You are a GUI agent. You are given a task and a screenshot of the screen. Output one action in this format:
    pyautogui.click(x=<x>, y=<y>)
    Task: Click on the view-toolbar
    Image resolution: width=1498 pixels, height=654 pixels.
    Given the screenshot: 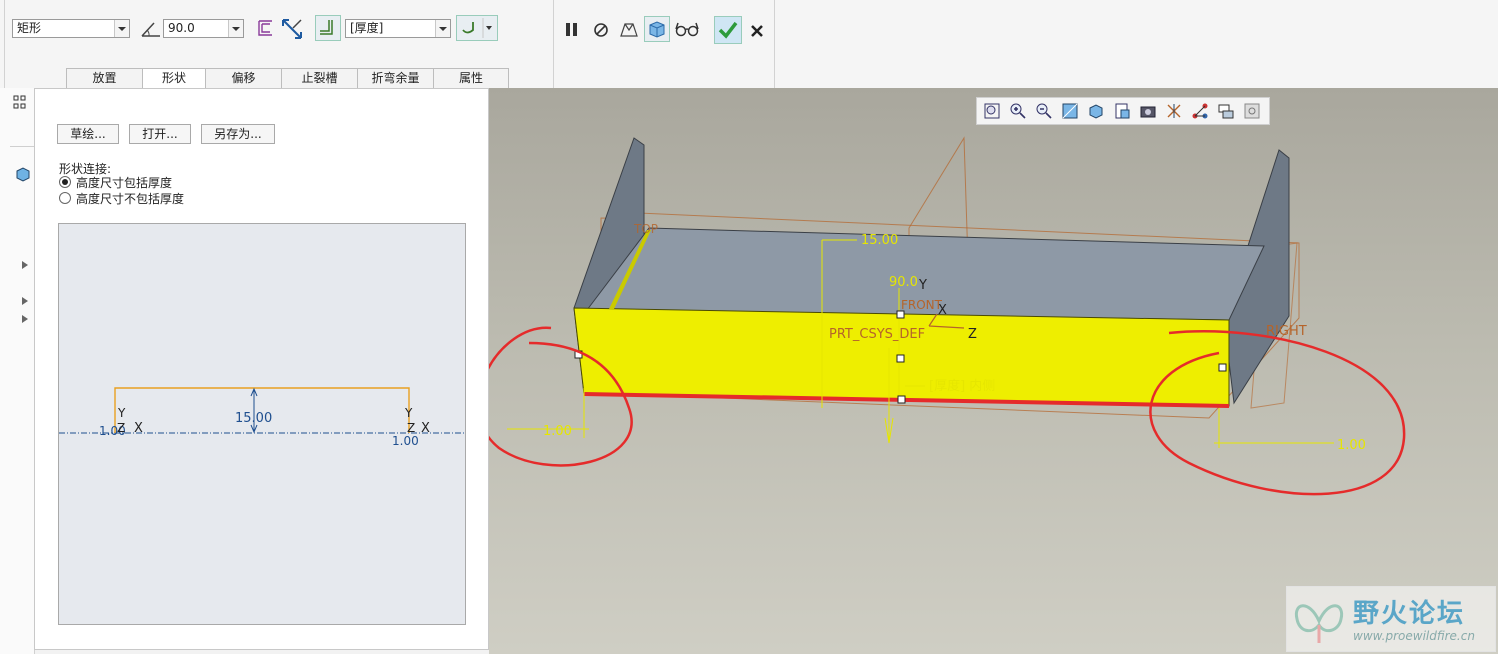 What is the action you would take?
    pyautogui.click(x=1123, y=111)
    